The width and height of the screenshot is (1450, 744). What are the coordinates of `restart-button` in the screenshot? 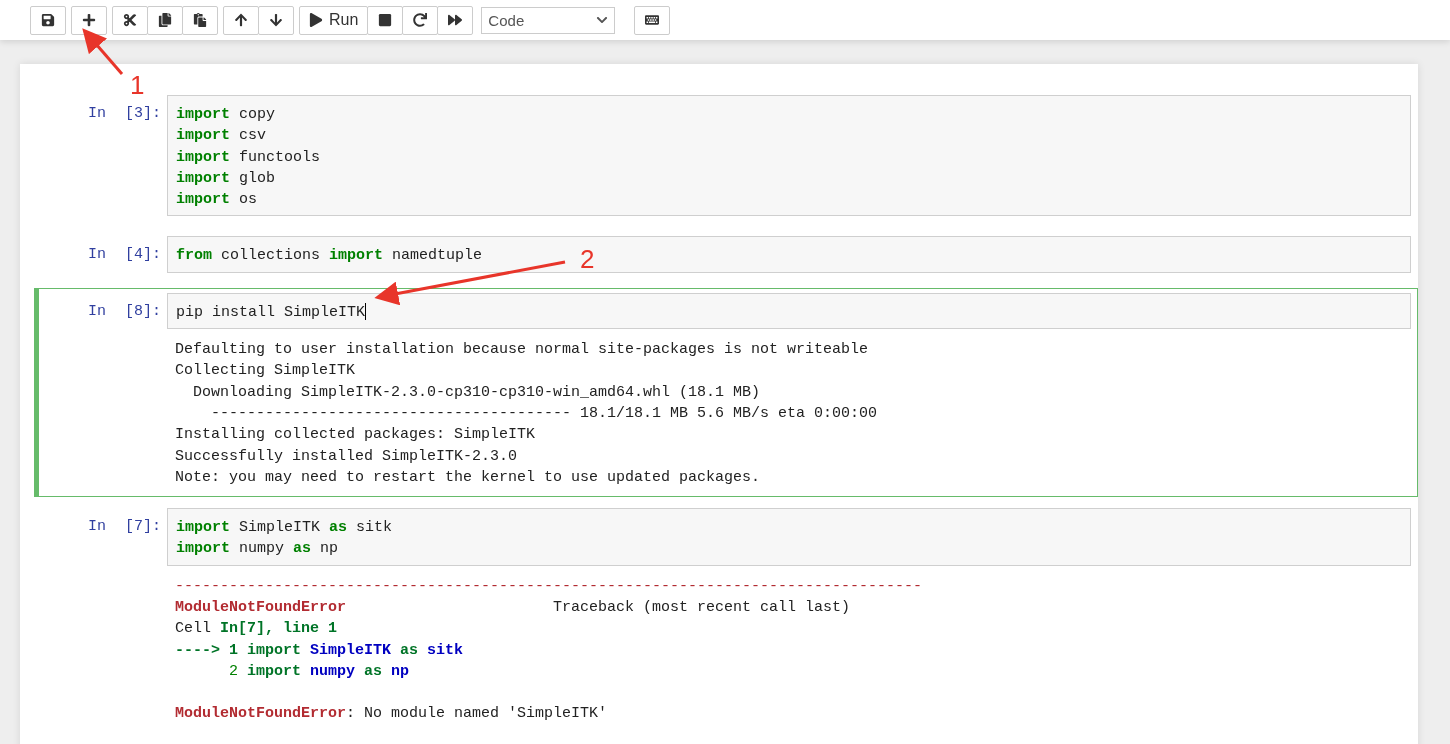 It's located at (420, 20).